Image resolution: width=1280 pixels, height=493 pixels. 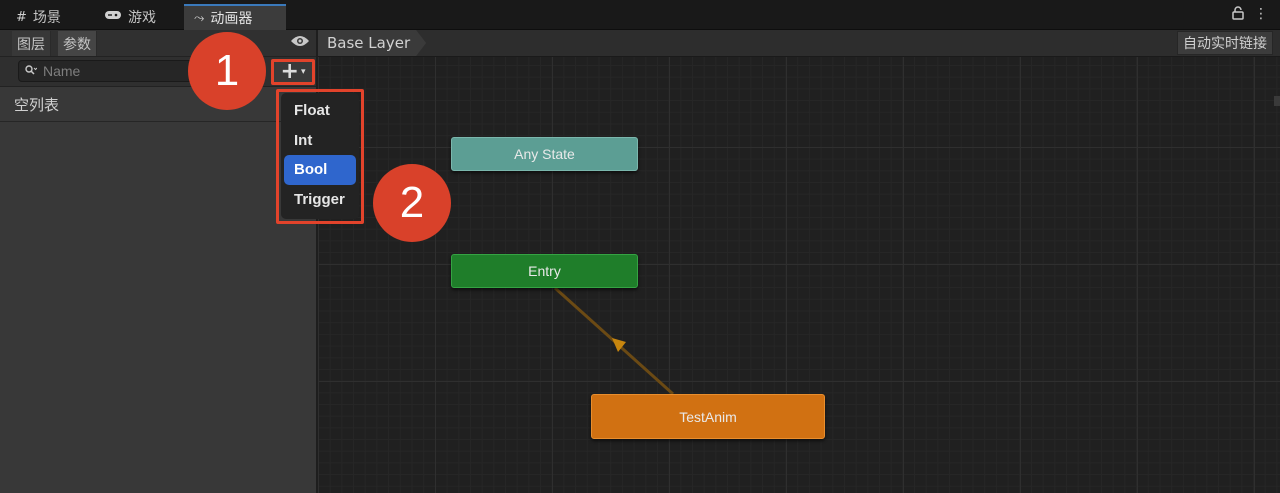 What do you see at coordinates (369, 43) in the screenshot?
I see `breadcrumb-label: Base Layer` at bounding box center [369, 43].